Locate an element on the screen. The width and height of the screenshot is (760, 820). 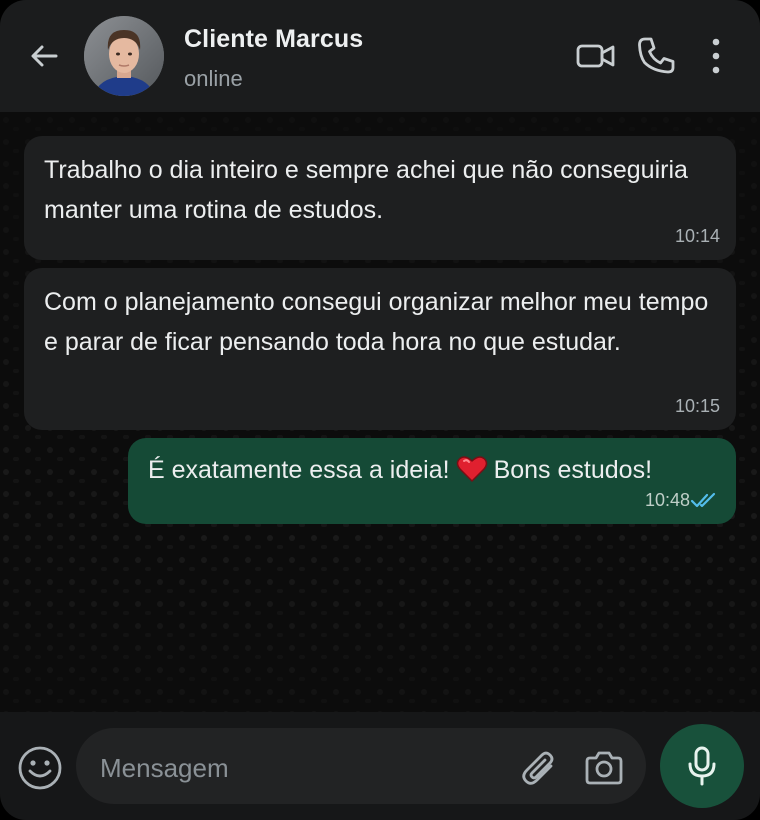
message-text-part: Bons estudos! is located at coordinates (573, 470).